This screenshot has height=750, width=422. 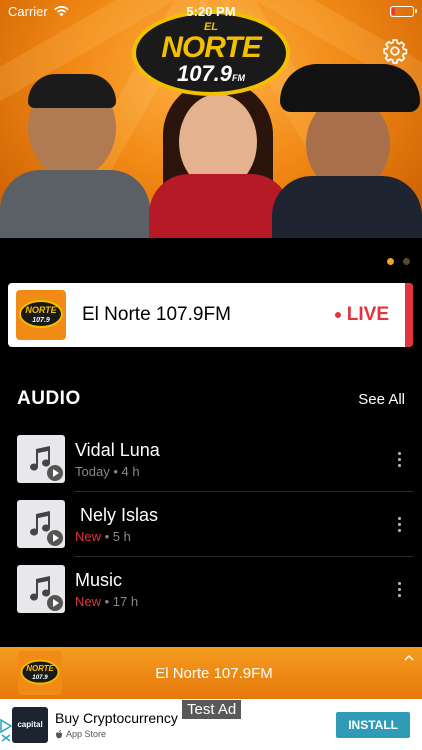 I want to click on audio-meta: New • 5 h, so click(x=103, y=536).